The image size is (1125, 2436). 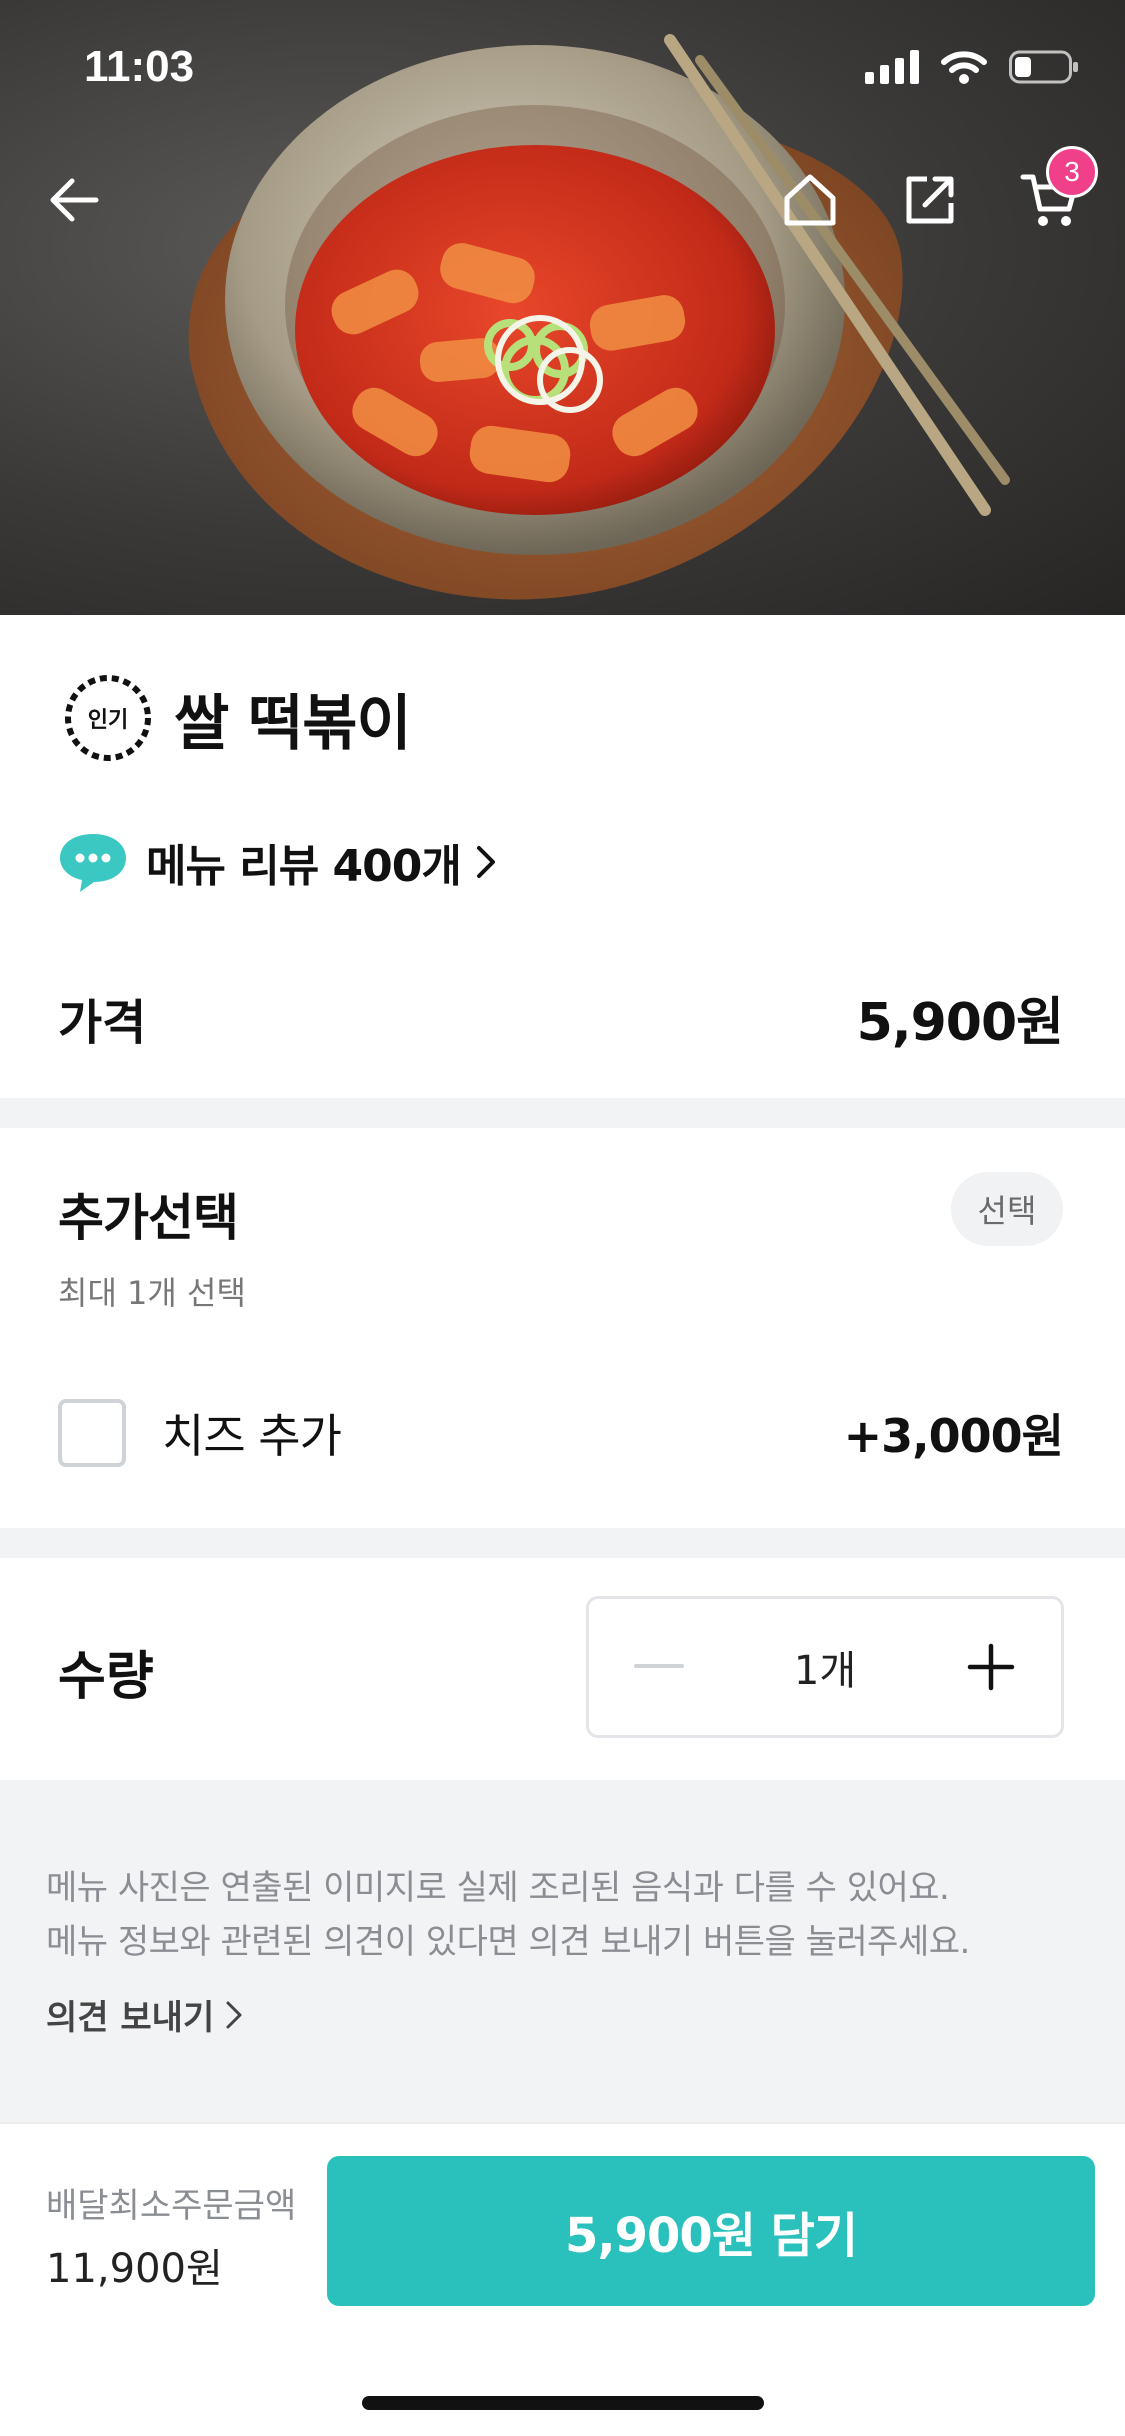 I want to click on decrease-button, so click(x=659, y=1667).